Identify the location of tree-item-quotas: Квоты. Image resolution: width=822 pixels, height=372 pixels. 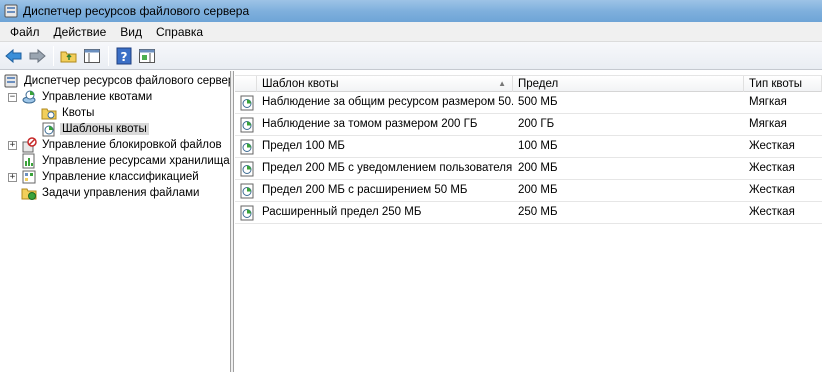
(68, 113).